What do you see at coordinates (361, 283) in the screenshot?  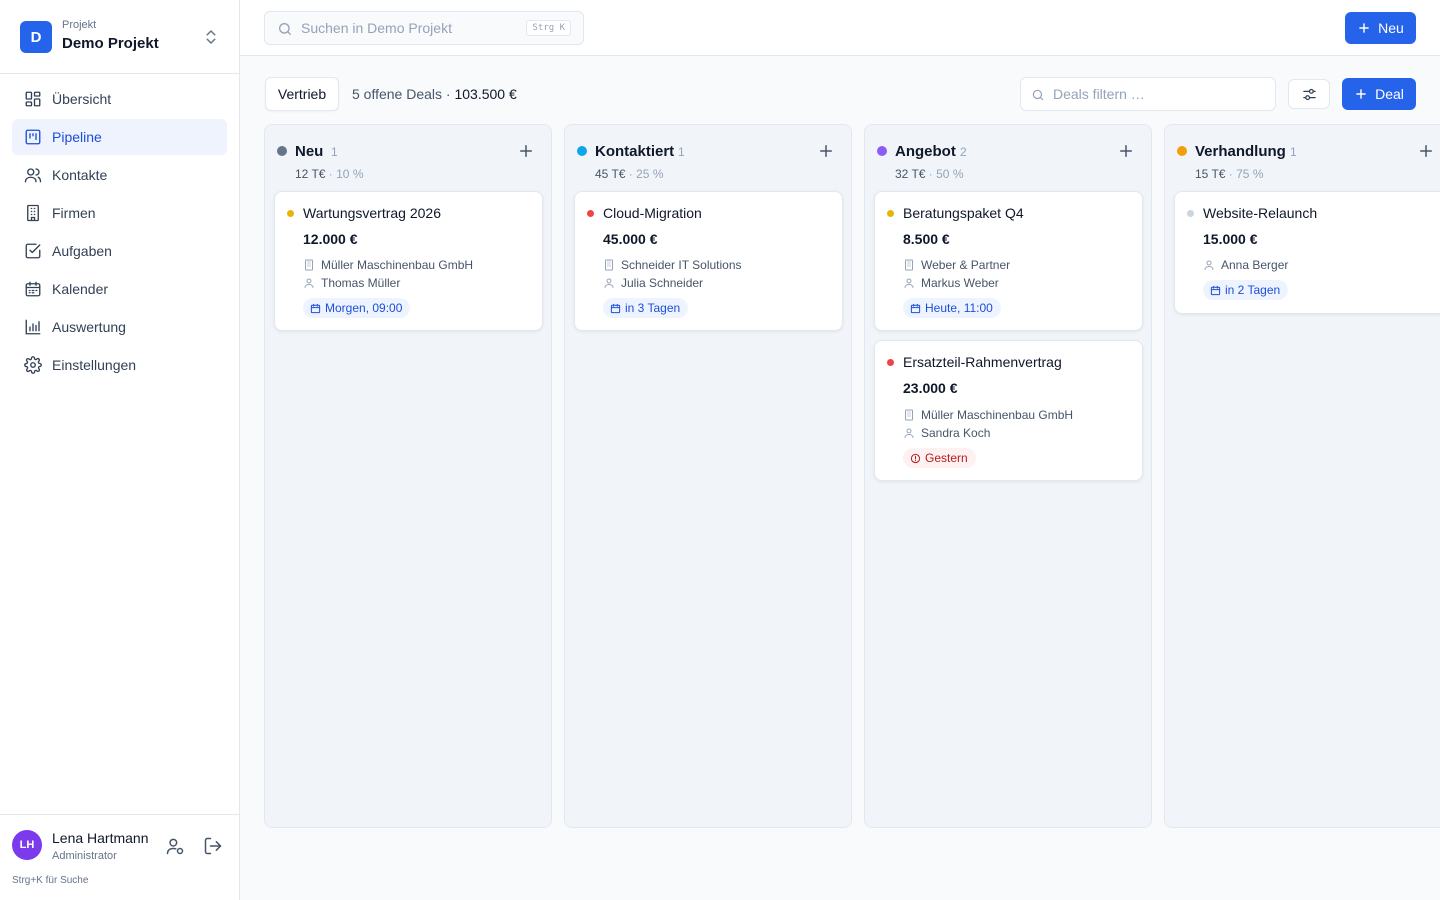 I see `contact-name: Thomas Müller` at bounding box center [361, 283].